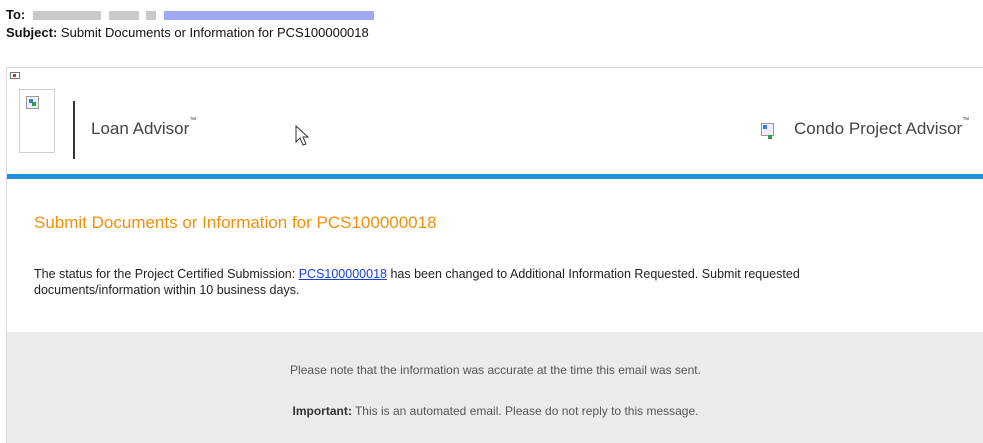 The height and width of the screenshot is (443, 983). Describe the element at coordinates (878, 128) in the screenshot. I see `condo-project-advisor-label: Condo Project Advisor` at that location.